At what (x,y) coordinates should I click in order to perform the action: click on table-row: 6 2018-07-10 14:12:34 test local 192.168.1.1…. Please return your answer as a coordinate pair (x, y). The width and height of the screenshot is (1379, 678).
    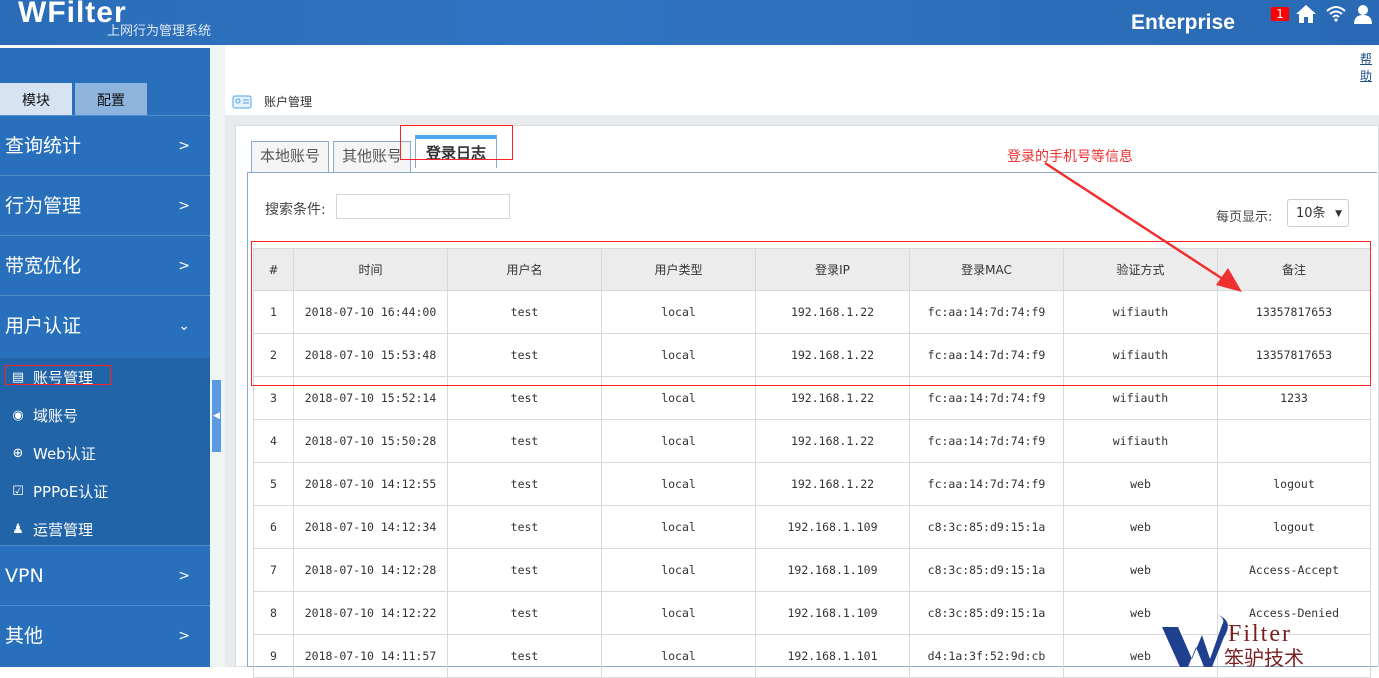
    Looking at the image, I should click on (812, 527).